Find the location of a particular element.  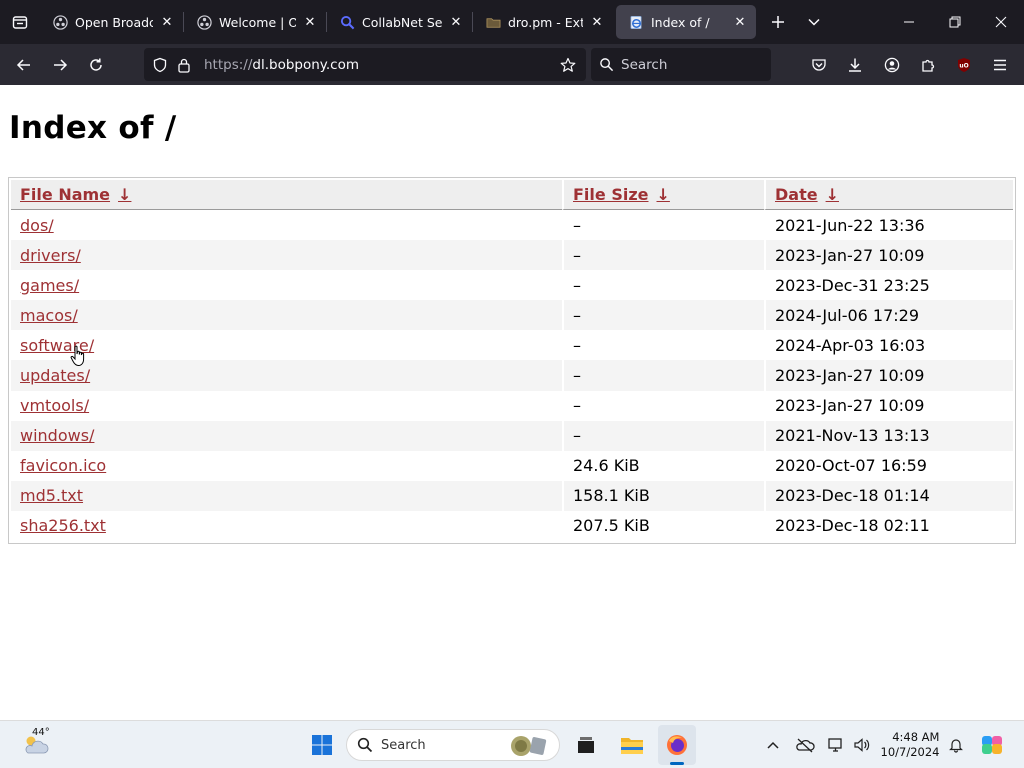

tab-open-broadcast: Open Broadcast ✕ is located at coordinates (111, 22).